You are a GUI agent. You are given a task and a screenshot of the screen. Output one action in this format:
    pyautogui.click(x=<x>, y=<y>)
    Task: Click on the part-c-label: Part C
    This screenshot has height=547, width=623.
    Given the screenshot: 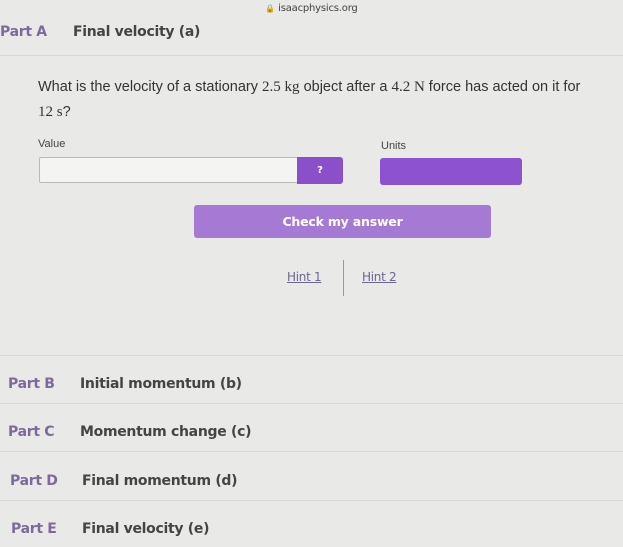 What is the action you would take?
    pyautogui.click(x=31, y=432)
    